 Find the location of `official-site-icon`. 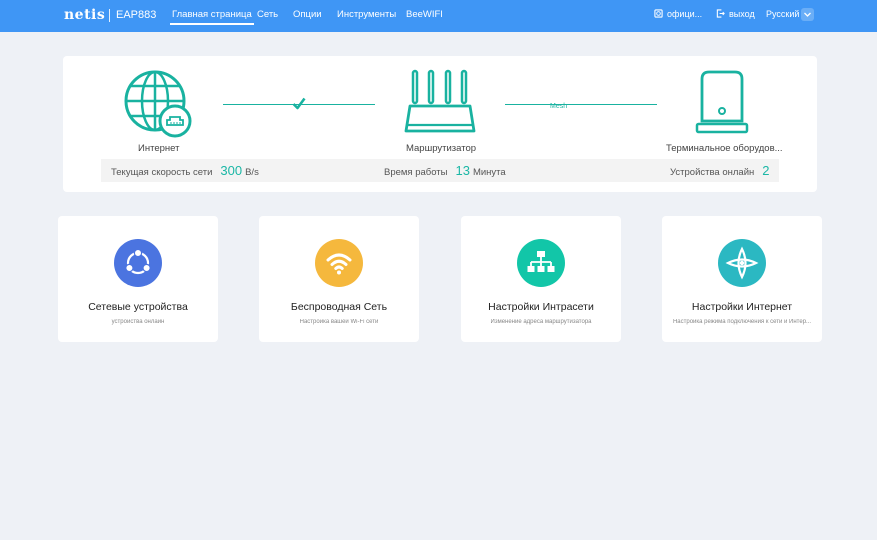

official-site-icon is located at coordinates (658, 13).